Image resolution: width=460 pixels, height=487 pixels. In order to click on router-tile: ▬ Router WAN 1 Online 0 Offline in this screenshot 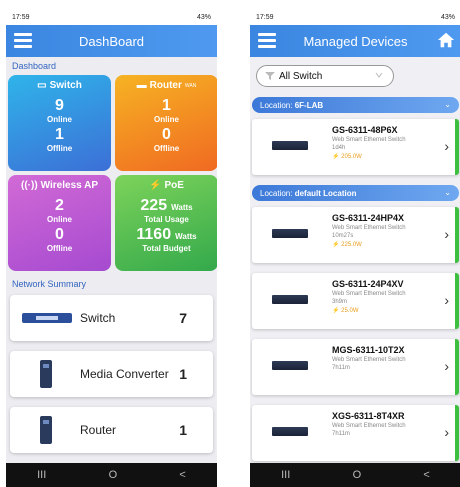, I will do `click(166, 123)`.